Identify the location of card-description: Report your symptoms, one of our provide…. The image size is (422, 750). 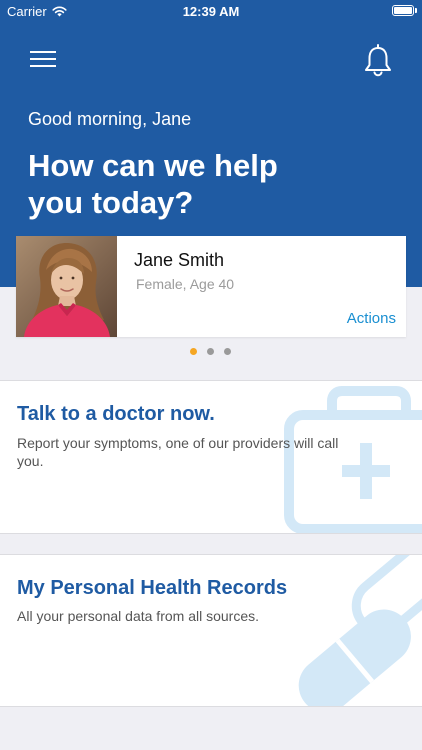
(178, 452).